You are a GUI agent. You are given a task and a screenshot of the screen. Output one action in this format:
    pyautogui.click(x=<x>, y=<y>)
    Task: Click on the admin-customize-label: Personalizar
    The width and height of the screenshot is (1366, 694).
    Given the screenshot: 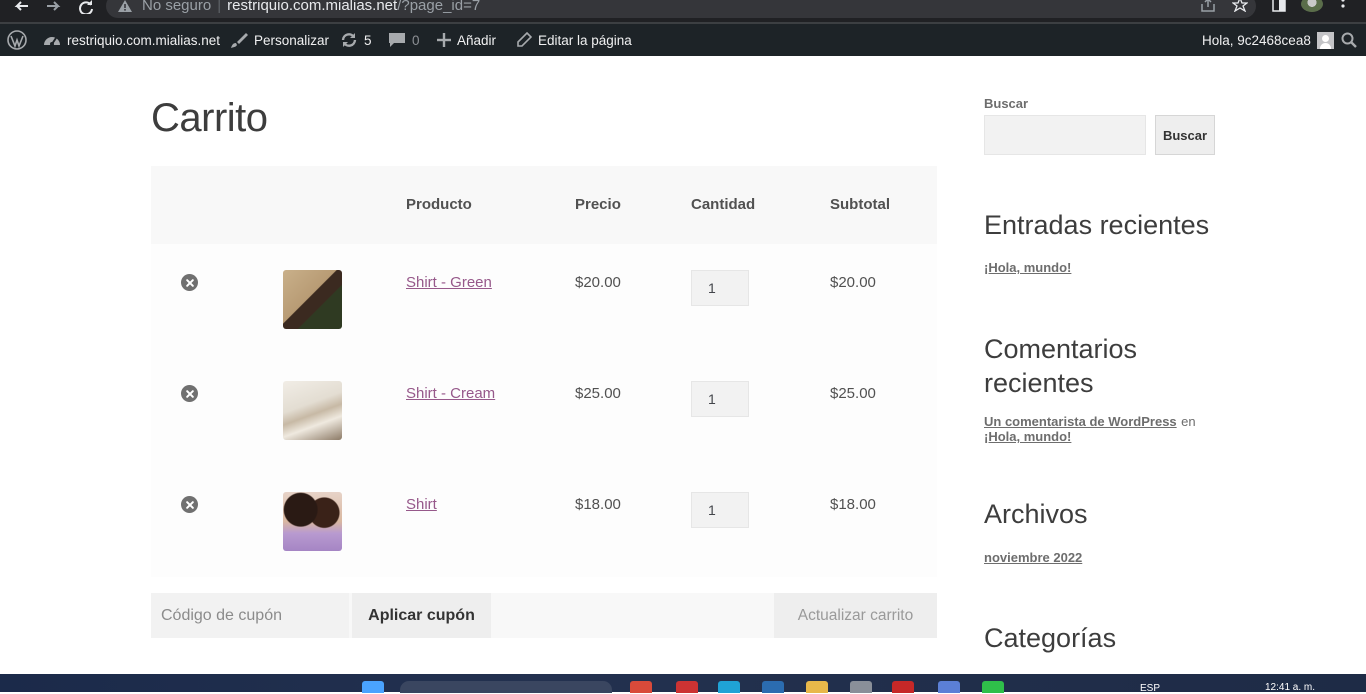 What is the action you would take?
    pyautogui.click(x=292, y=40)
    